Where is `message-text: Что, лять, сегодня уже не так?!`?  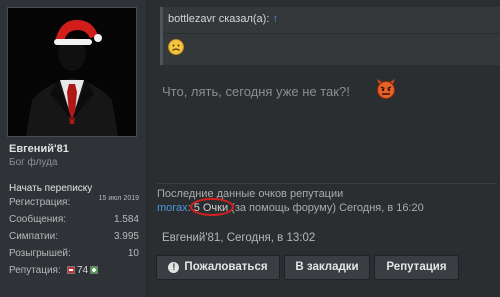 message-text: Что, лять, сегодня уже не так?! is located at coordinates (256, 91).